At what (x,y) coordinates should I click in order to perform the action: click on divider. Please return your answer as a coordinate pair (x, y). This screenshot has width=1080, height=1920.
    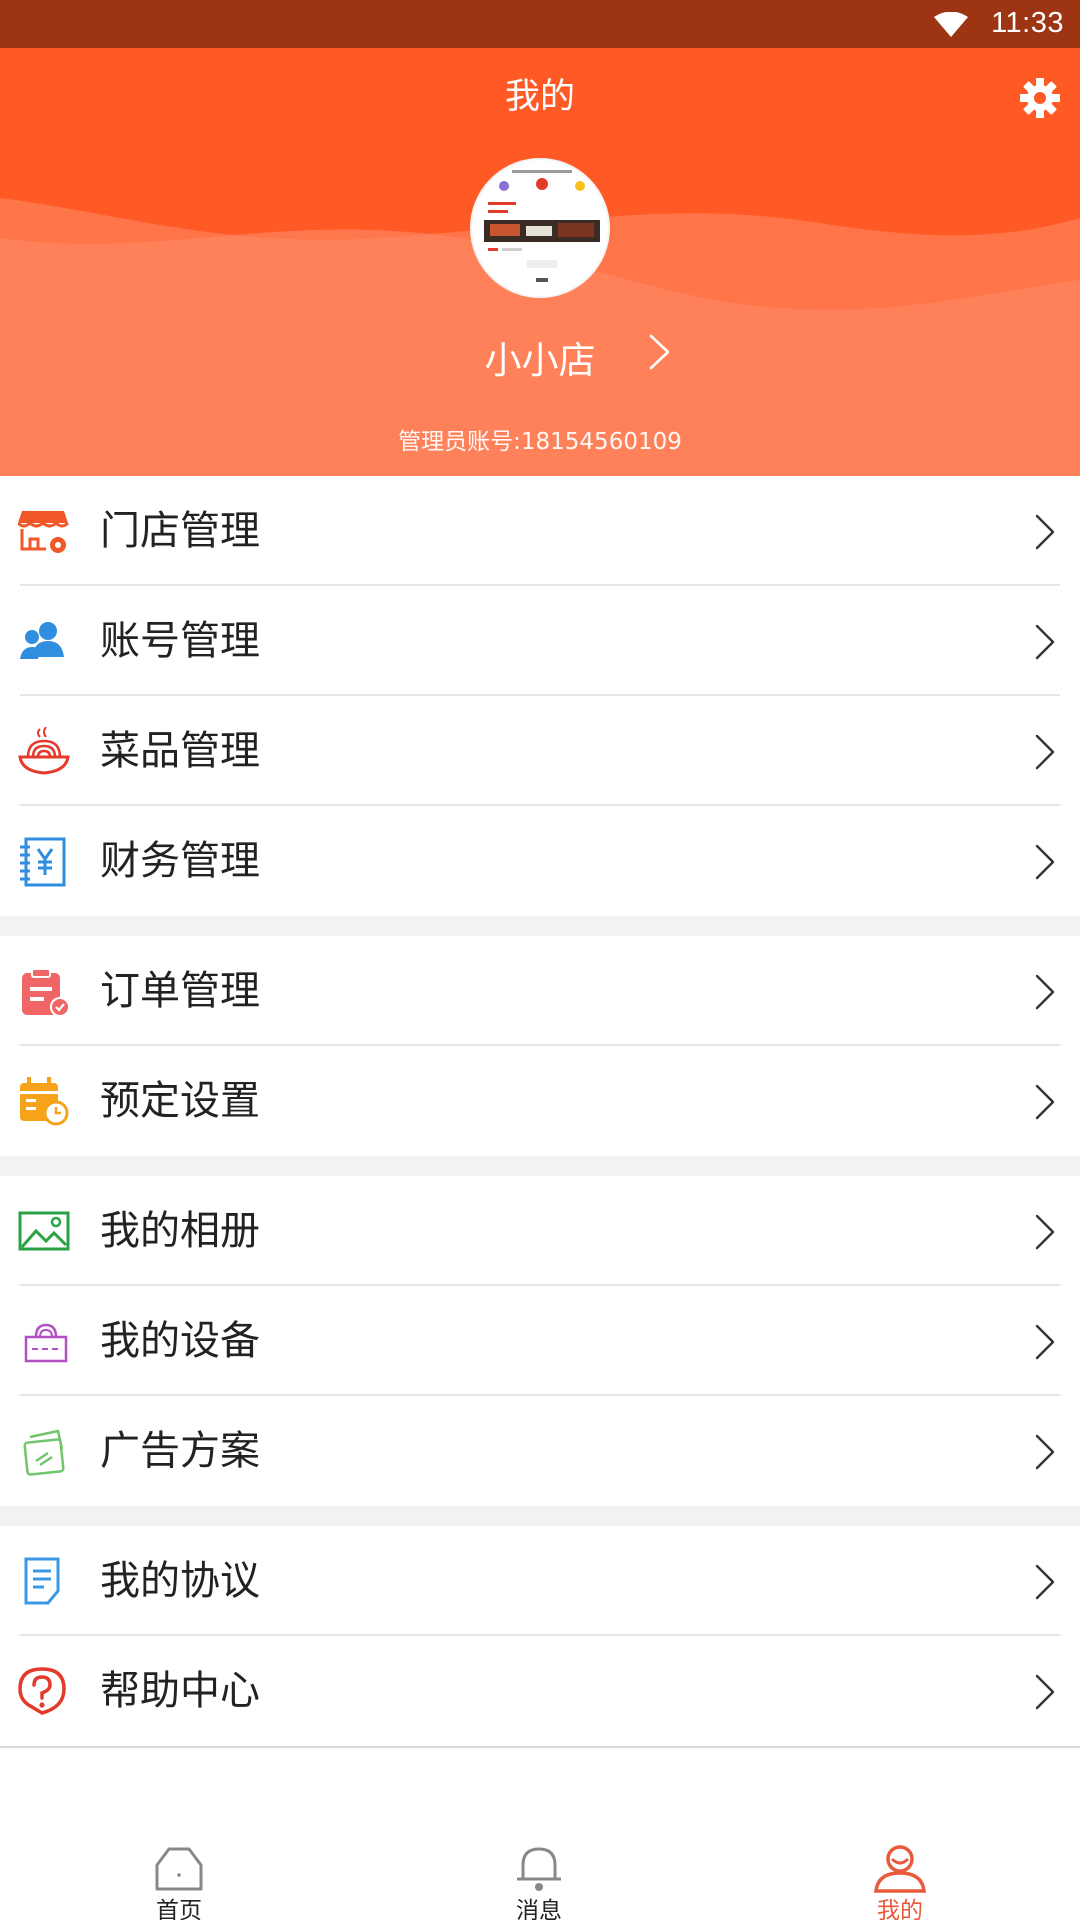
    Looking at the image, I should click on (540, 1747).